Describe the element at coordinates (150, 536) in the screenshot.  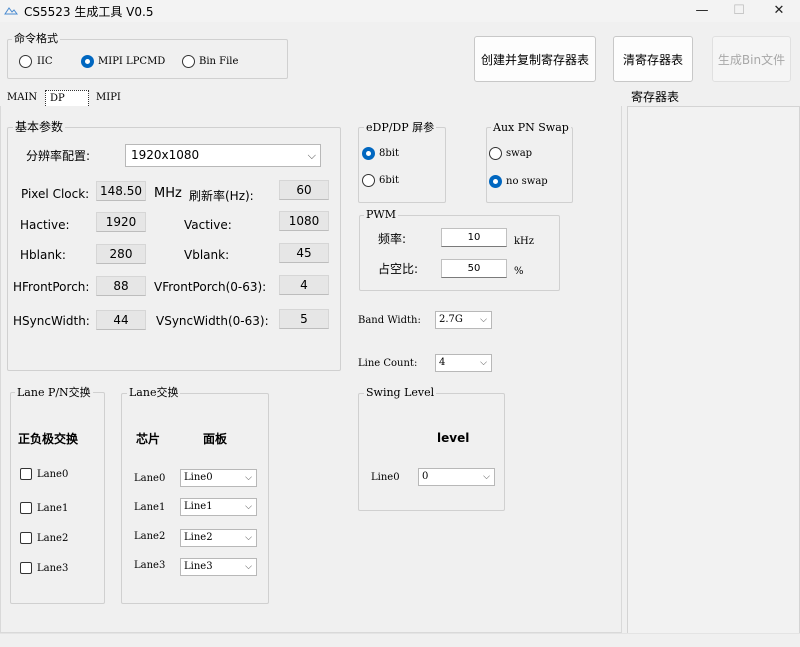
I see `lane2-chip-label: Lane2` at that location.